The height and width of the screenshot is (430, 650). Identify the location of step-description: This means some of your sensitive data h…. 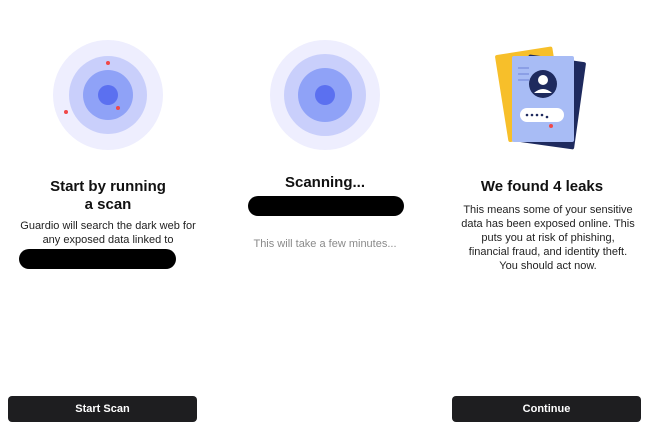
(548, 238).